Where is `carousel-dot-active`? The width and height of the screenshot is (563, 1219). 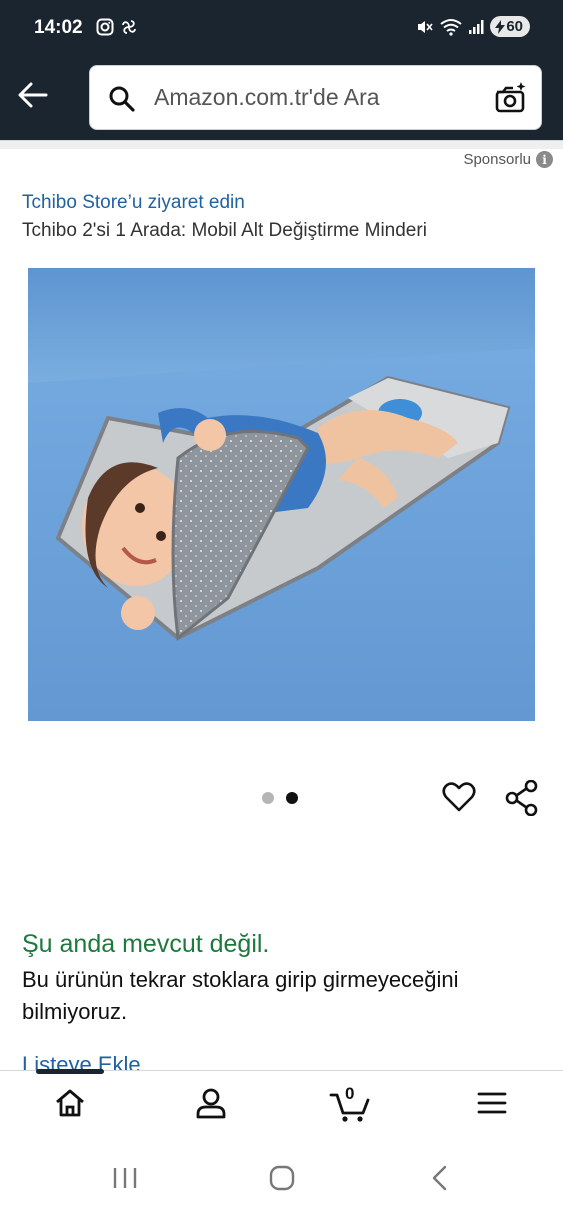 carousel-dot-active is located at coordinates (292, 798).